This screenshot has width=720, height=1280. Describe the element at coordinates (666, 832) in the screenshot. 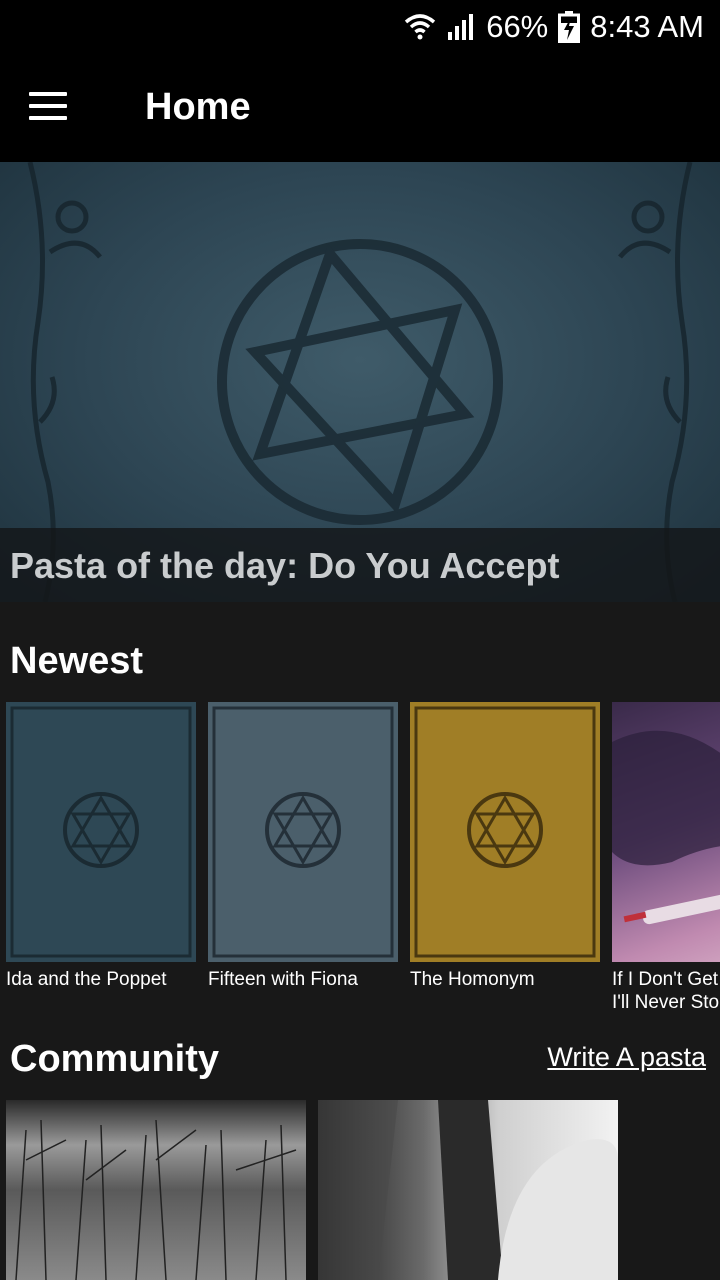

I see `photo-cover` at that location.